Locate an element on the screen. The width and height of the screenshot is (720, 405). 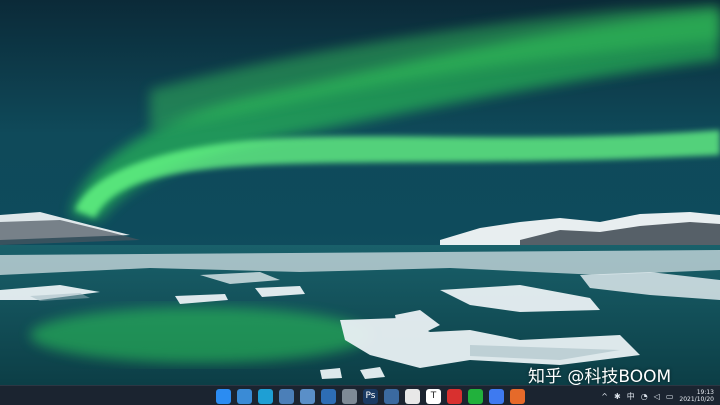
system-tray: ^ ✱ 中 ◔ ◁ ▭ 19:13 2021/10/20 is located at coordinates (657, 396).